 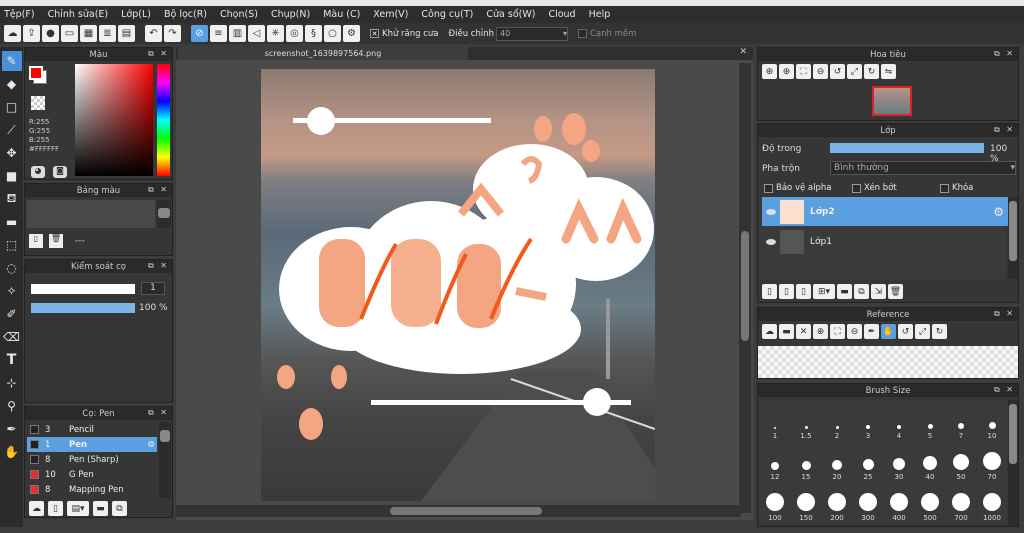 What do you see at coordinates (153, 33) in the screenshot?
I see `undo-icon: ↶` at bounding box center [153, 33].